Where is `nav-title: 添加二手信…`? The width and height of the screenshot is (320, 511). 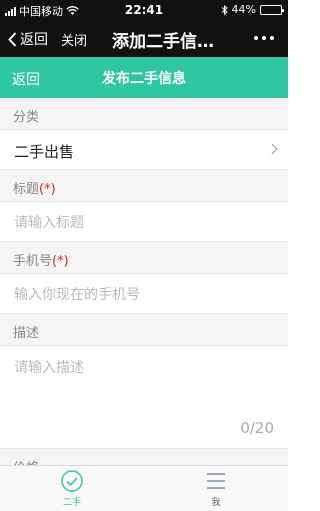 nav-title: 添加二手信… is located at coordinates (163, 42).